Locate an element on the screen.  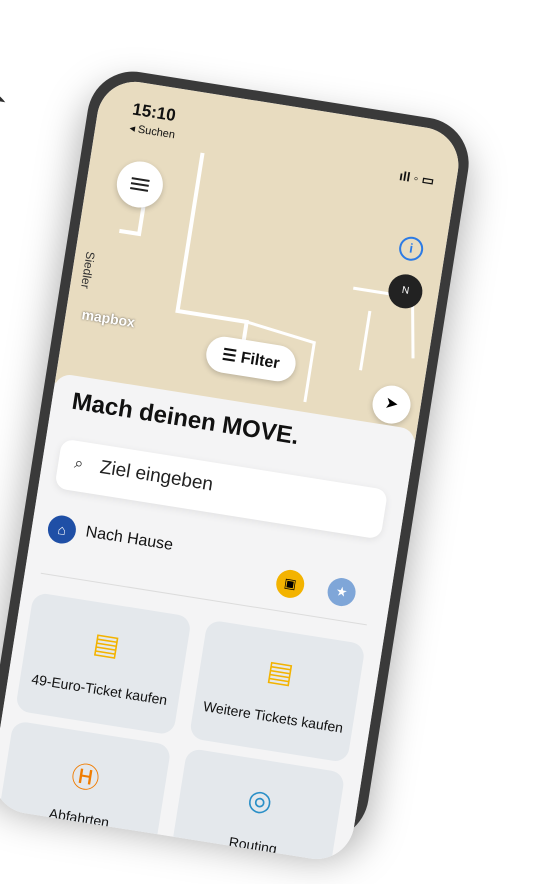
search-input: ⌕ Ziel eingeben is located at coordinates (221, 489).